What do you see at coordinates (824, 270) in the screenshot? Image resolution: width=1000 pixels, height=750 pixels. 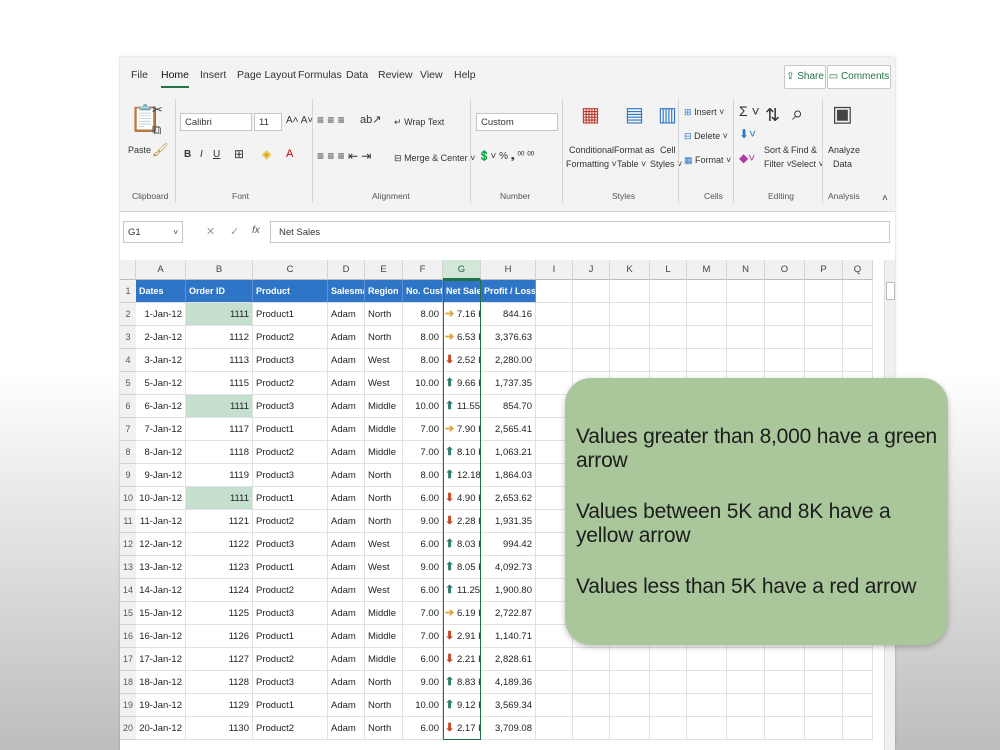 I see `column-header: P` at bounding box center [824, 270].